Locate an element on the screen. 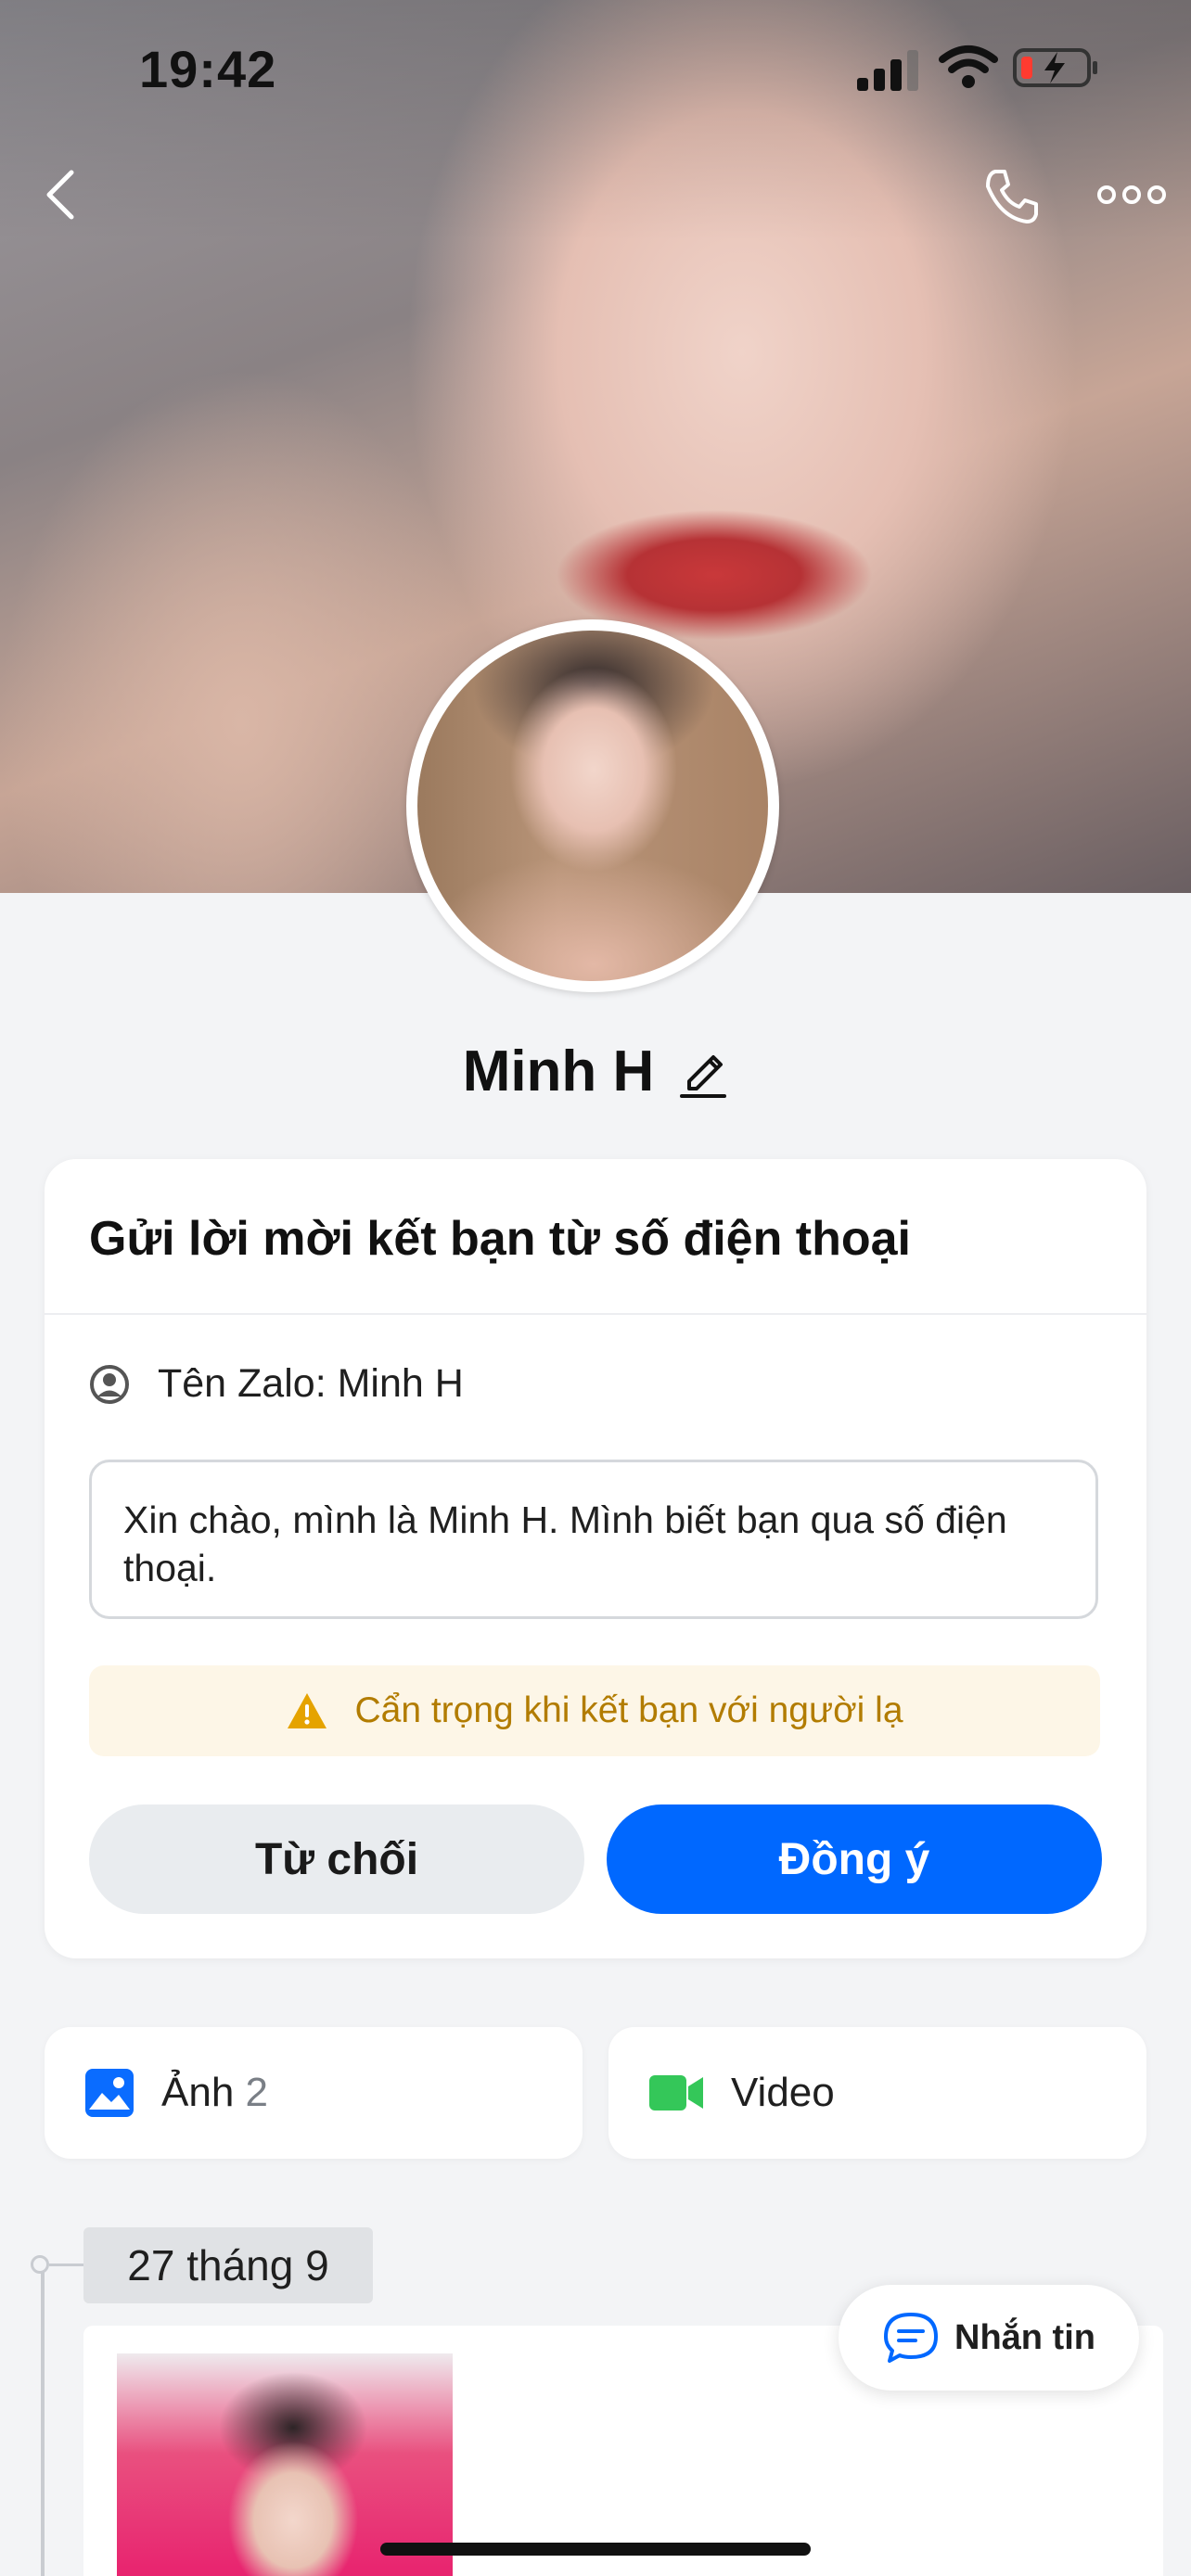 This screenshot has height=2576, width=1191. back-button is located at coordinates (60, 194).